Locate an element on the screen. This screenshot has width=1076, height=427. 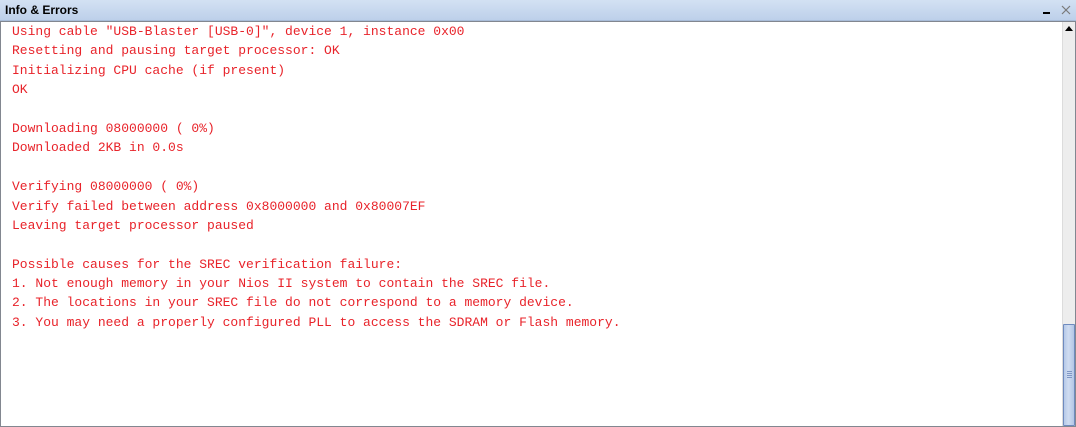
console-line: Initializing CPU cache (if present) is located at coordinates (149, 70).